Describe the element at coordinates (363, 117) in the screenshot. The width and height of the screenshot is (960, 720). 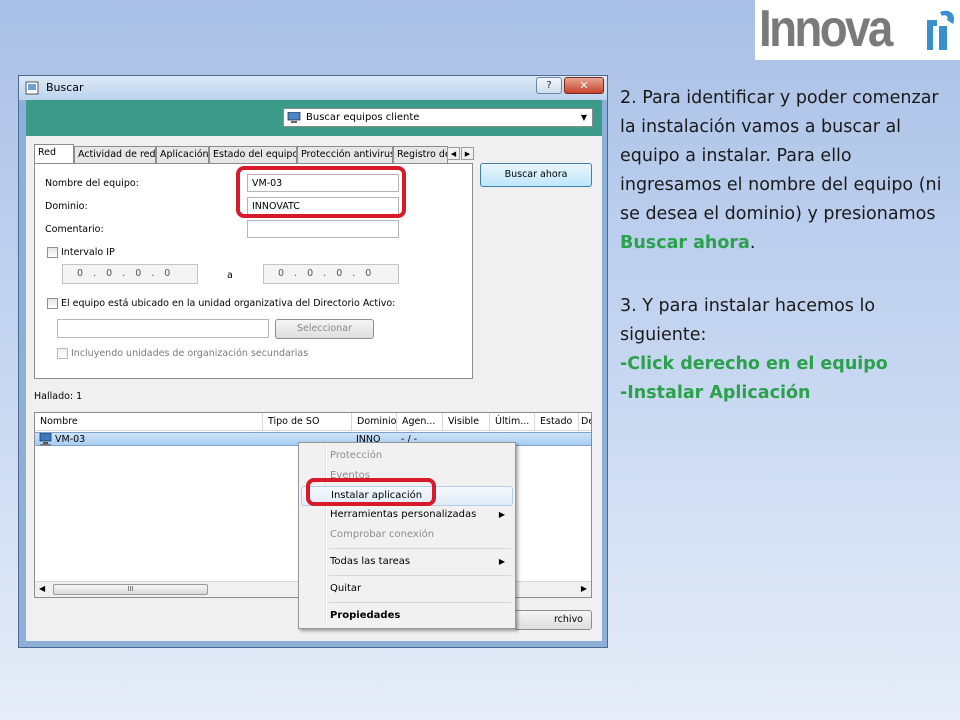
I see `scope-select-value: Buscar equipos cliente` at that location.